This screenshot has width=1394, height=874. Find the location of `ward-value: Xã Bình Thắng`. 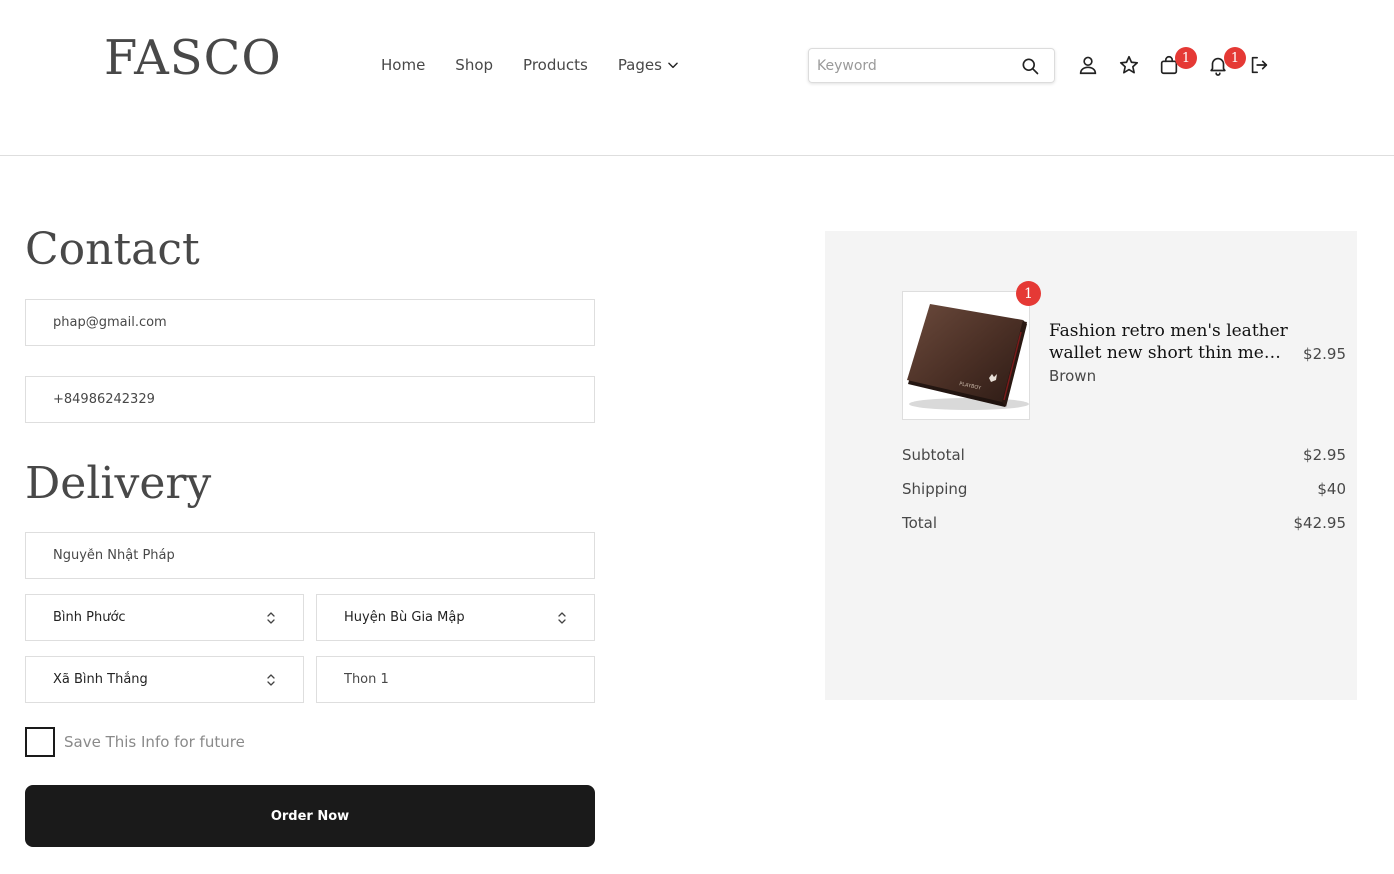

ward-value: Xã Bình Thắng is located at coordinates (100, 679).